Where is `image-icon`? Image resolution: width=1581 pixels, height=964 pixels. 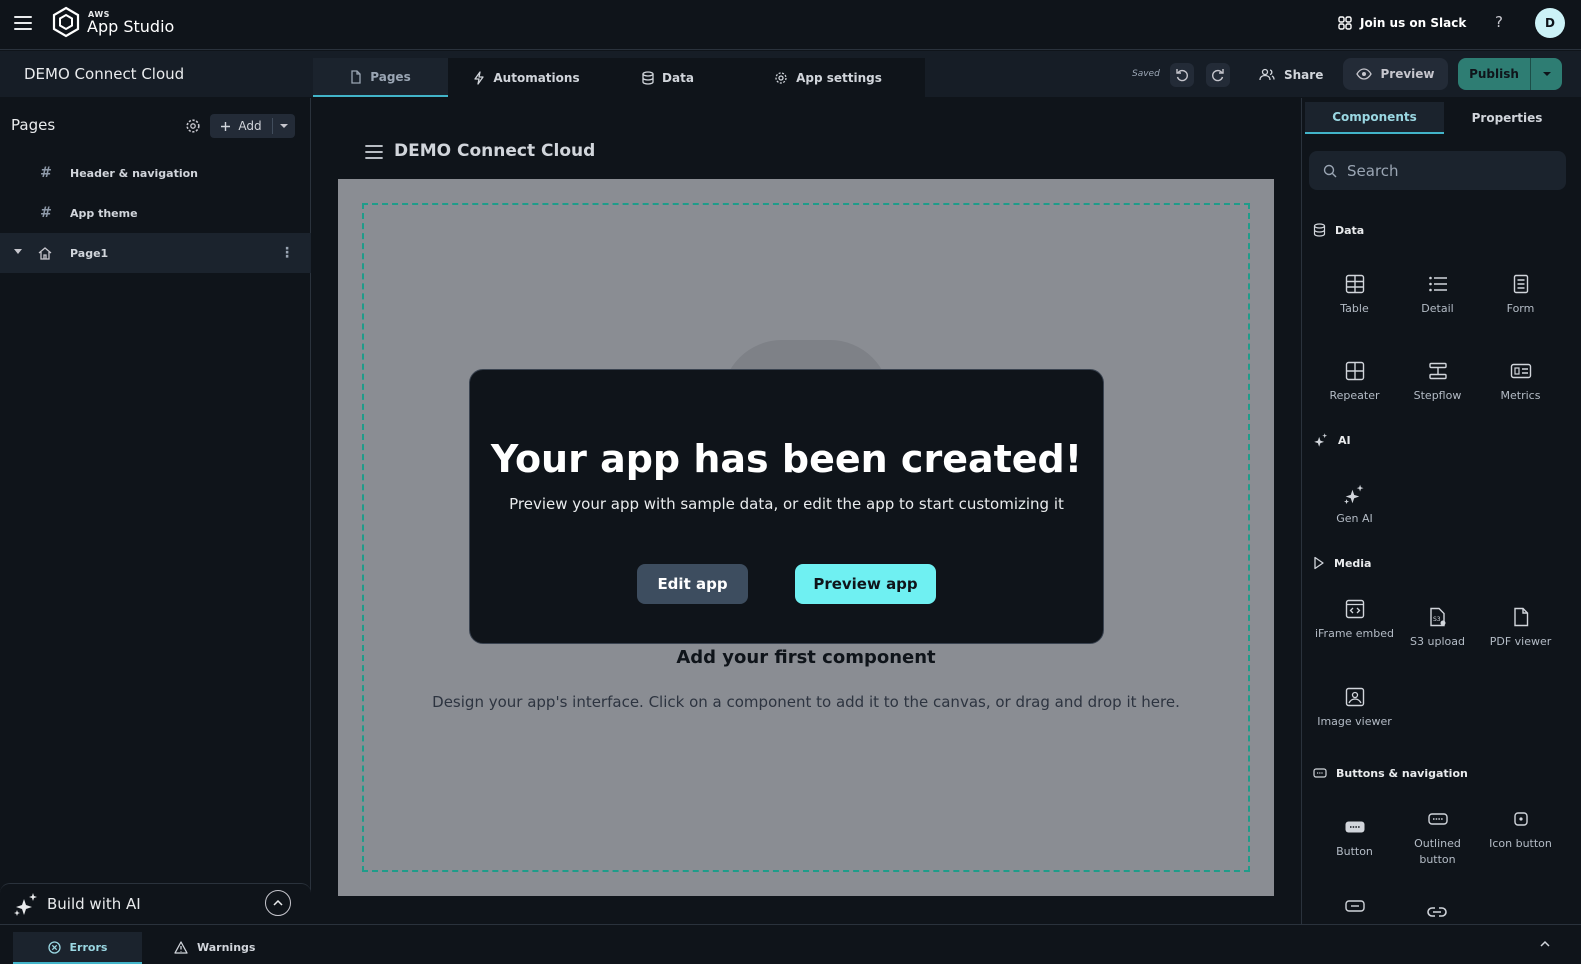
image-icon is located at coordinates (1355, 697).